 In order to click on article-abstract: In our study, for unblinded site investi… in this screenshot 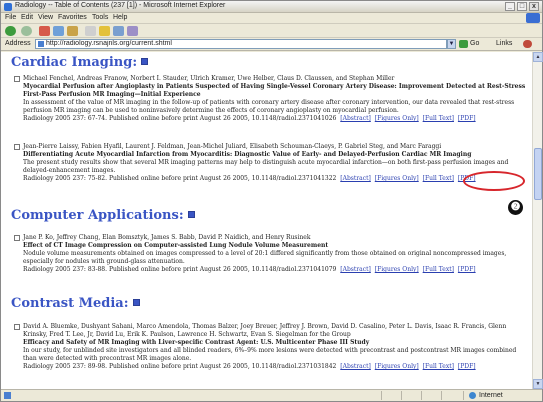, I will do `click(270, 354)`.